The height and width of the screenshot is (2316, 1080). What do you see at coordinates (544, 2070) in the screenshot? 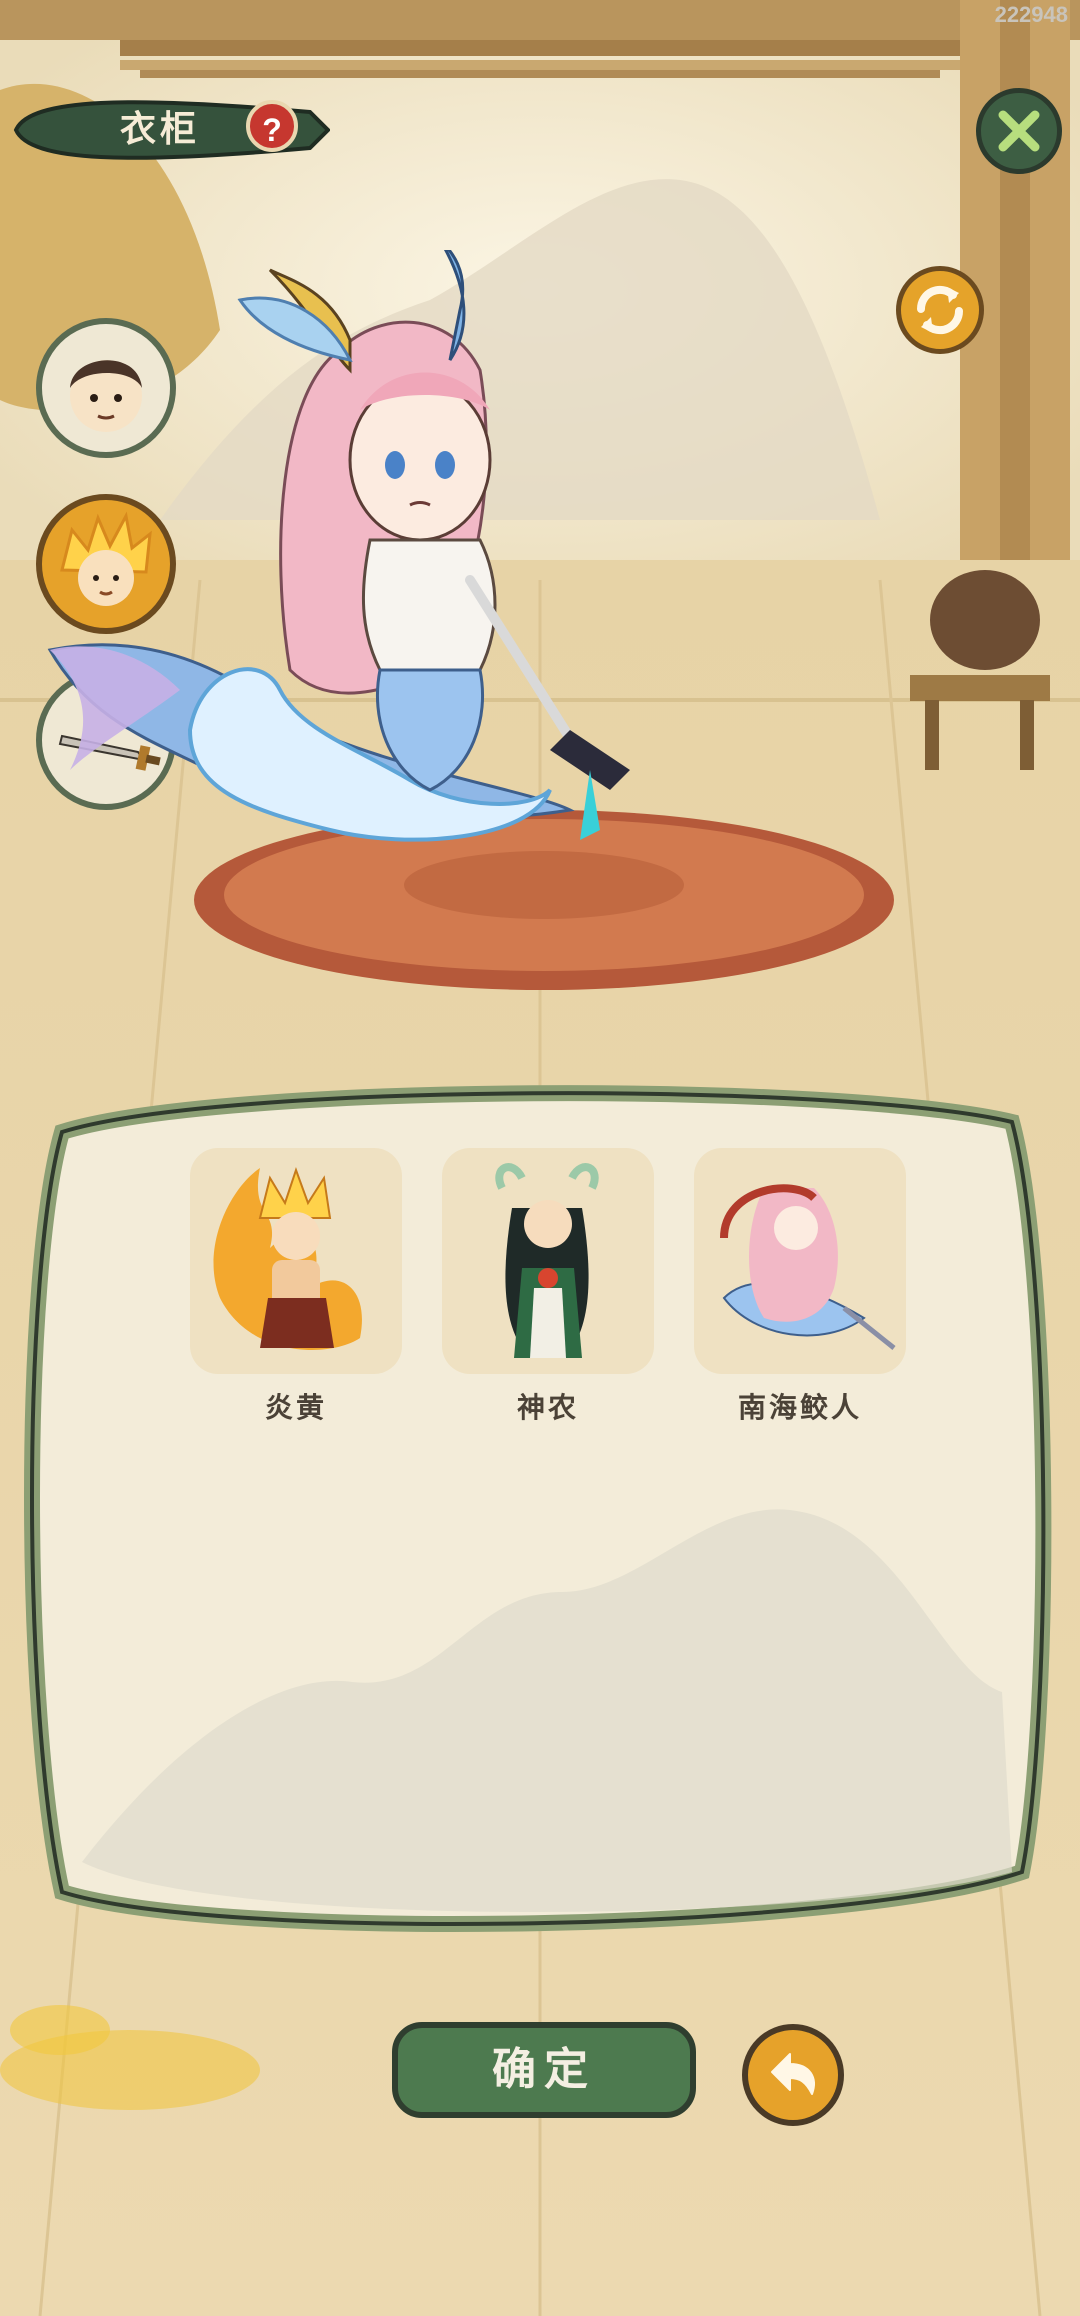
I see `confirm-button: 确定` at bounding box center [544, 2070].